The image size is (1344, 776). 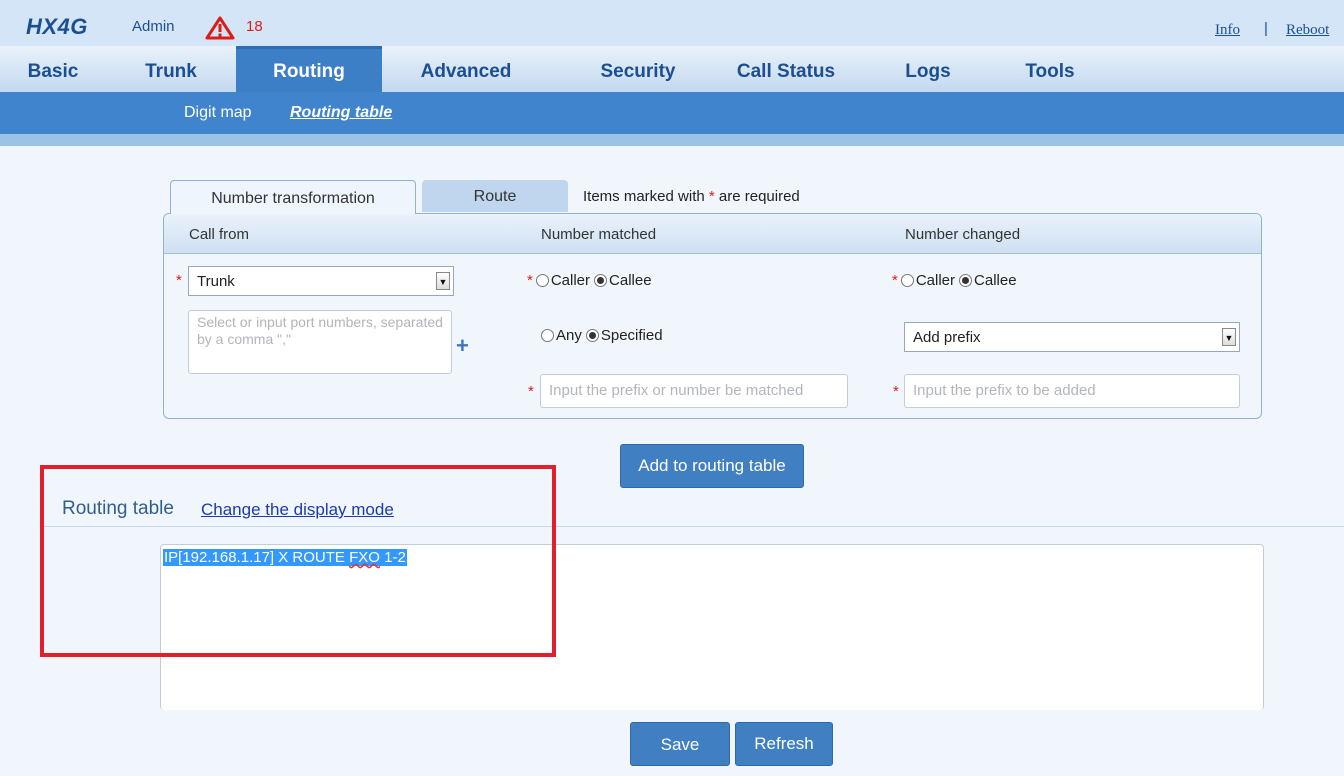 What do you see at coordinates (784, 744) in the screenshot?
I see `refresh-button: Refresh` at bounding box center [784, 744].